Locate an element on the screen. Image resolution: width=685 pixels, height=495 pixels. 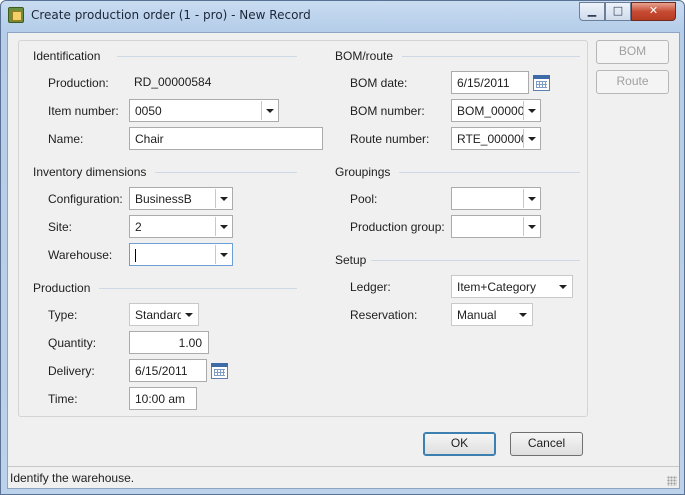
bom-date-label: BOM date: is located at coordinates (379, 83).